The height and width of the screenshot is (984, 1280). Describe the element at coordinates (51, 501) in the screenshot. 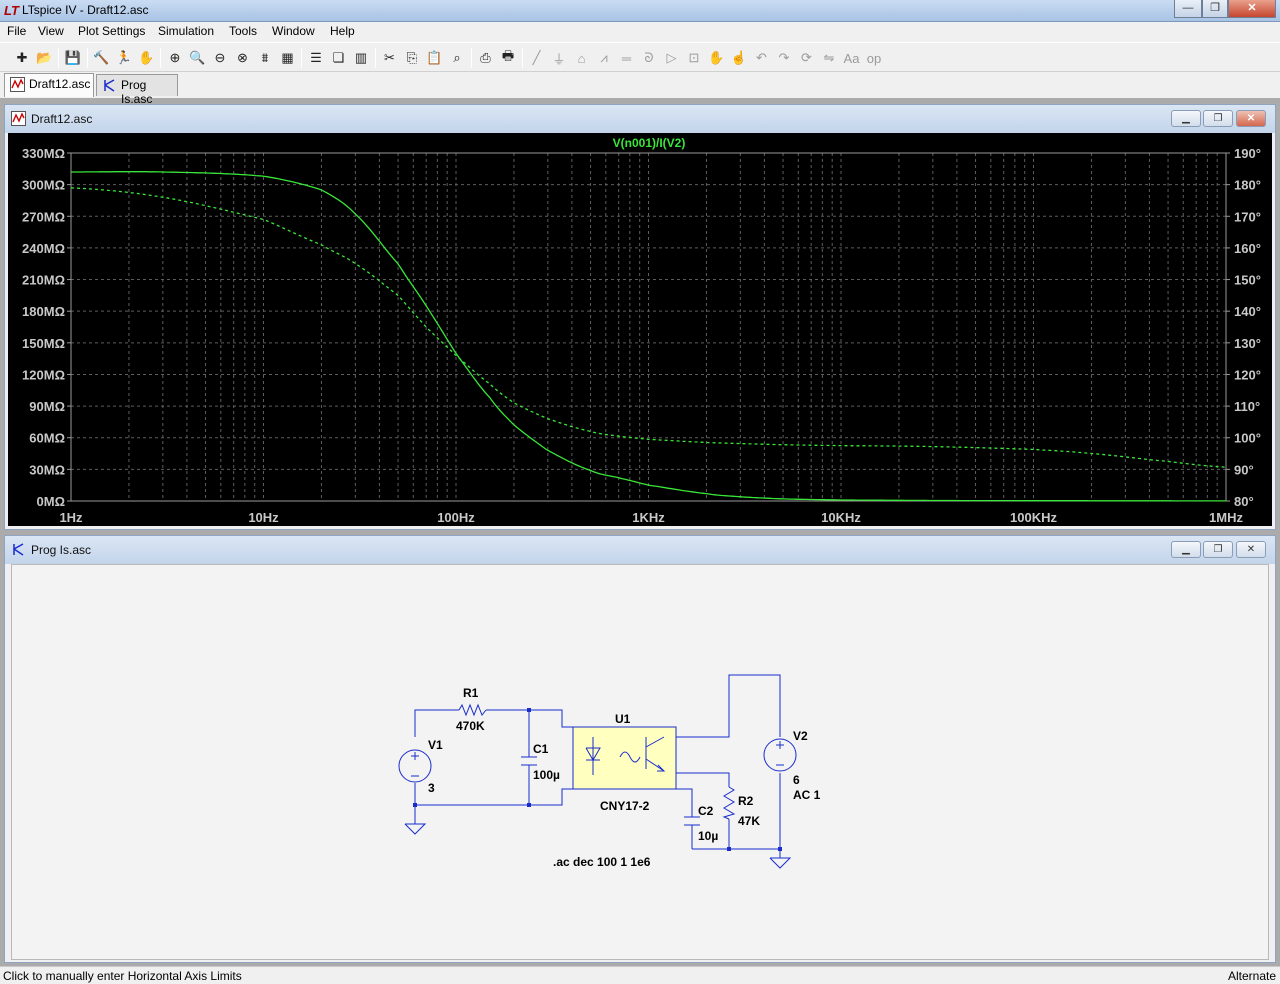

I see `y-tick-label: 0MΩ` at that location.